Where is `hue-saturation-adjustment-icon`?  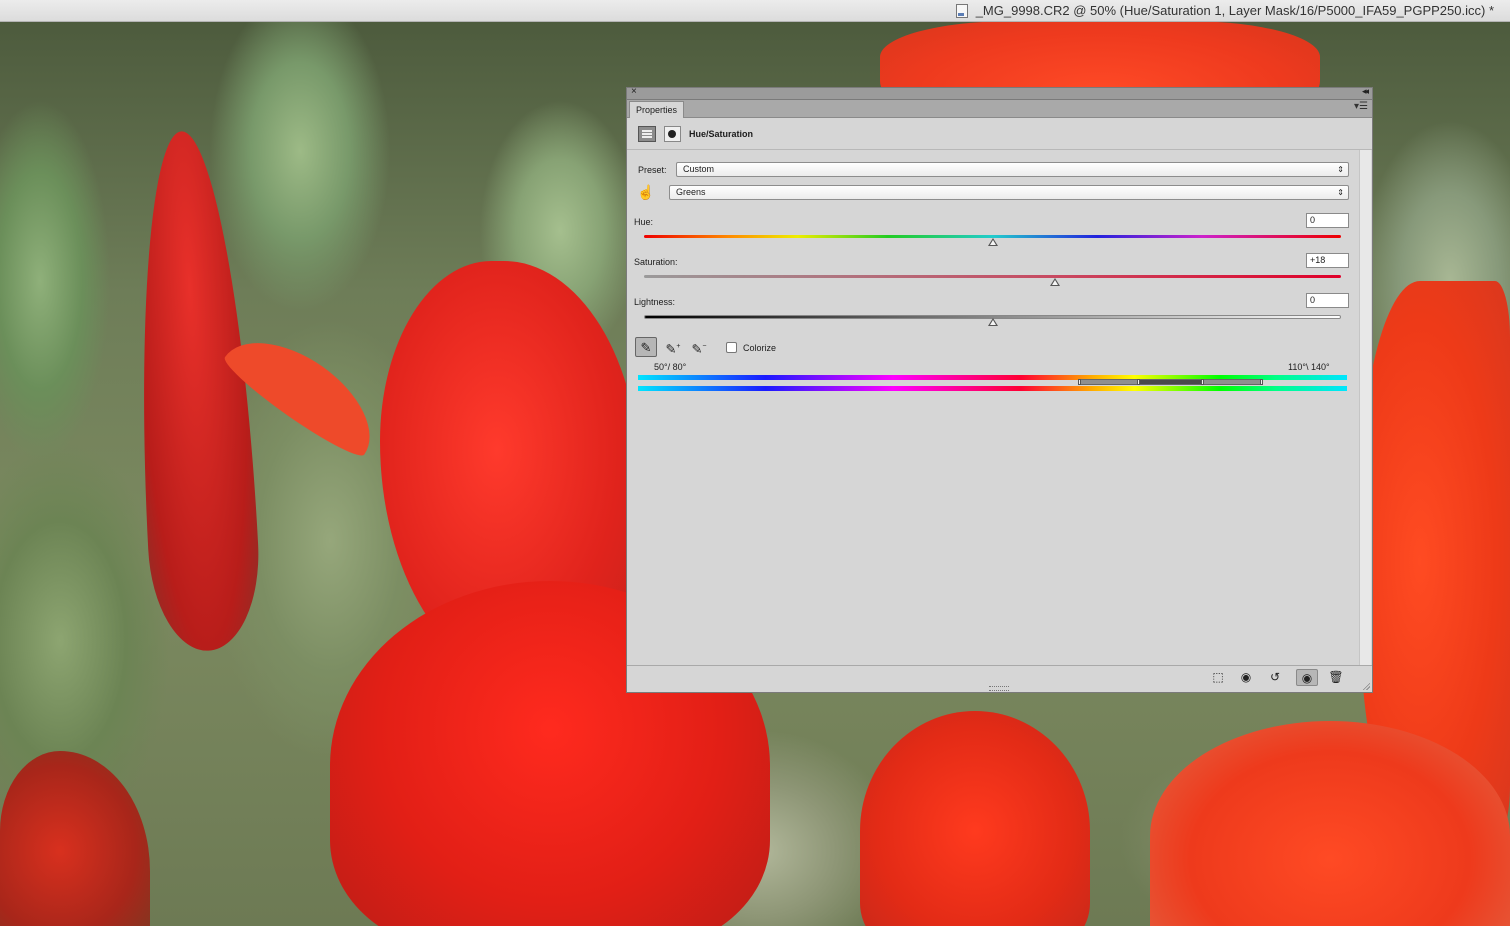
hue-saturation-adjustment-icon is located at coordinates (647, 134).